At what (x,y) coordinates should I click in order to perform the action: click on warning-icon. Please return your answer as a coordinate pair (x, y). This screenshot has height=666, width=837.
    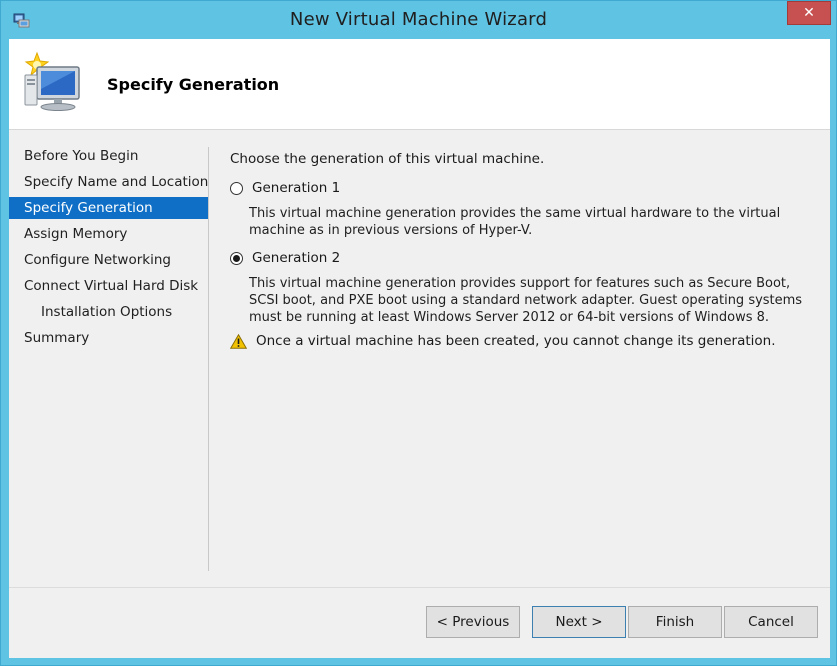
    Looking at the image, I should click on (238, 341).